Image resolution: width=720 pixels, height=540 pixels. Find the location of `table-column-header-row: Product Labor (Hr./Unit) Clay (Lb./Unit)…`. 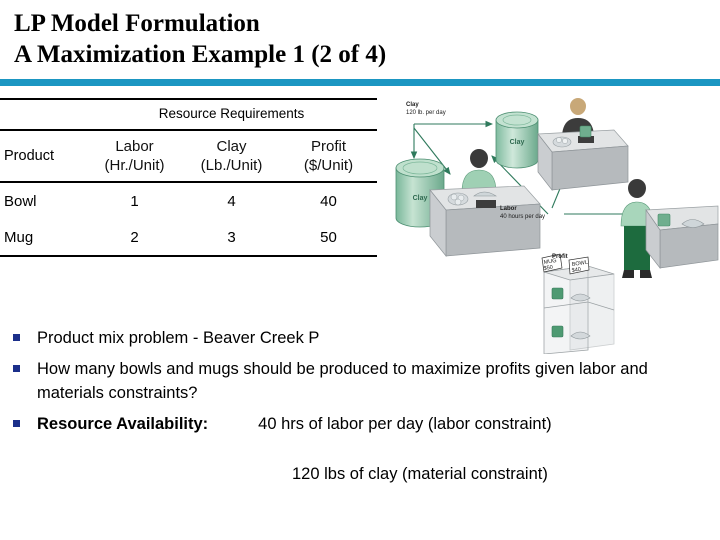

table-column-header-row: Product Labor (Hr./Unit) Clay (Lb./Unit)… is located at coordinates (189, 156).